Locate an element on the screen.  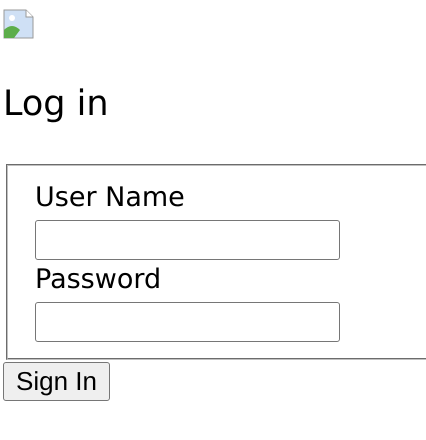
page-title: Log in is located at coordinates (56, 104).